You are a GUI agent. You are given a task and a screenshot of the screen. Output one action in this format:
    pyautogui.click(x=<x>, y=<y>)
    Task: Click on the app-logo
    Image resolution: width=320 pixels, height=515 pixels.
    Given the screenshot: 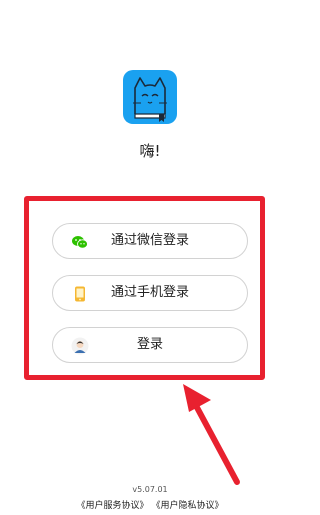 What is the action you would take?
    pyautogui.click(x=150, y=97)
    